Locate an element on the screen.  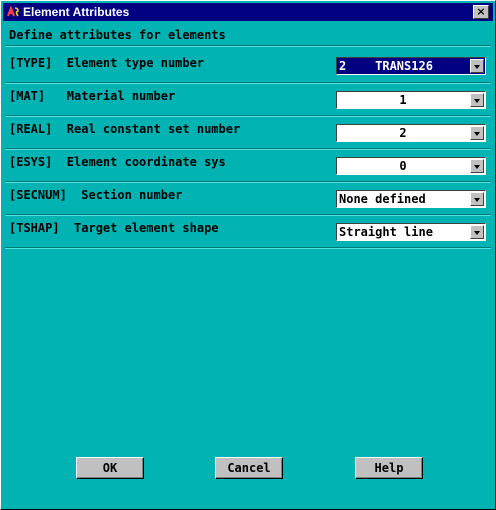
close-icon: × is located at coordinates (481, 12).